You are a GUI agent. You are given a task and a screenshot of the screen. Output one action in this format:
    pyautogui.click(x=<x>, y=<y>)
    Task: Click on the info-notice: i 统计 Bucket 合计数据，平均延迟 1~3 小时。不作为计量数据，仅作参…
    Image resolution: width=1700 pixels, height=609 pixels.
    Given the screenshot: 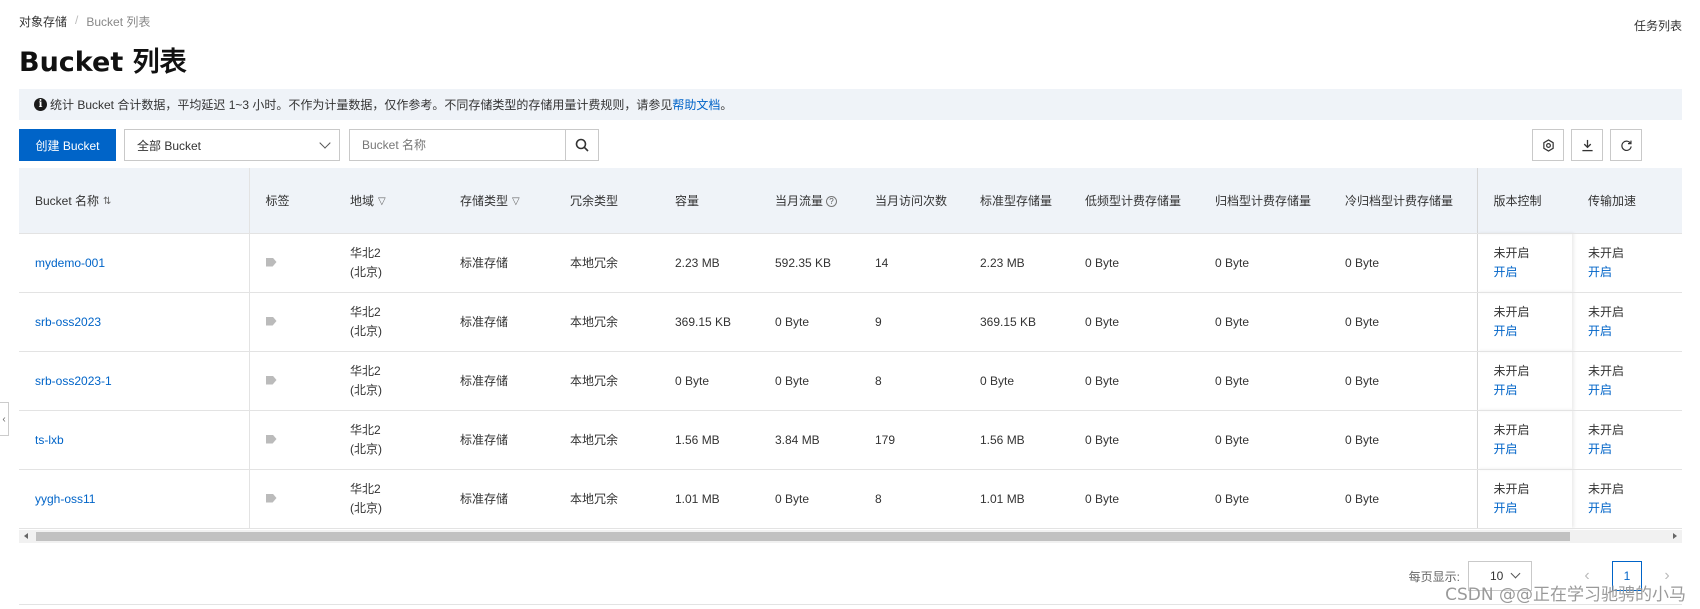 What is the action you would take?
    pyautogui.click(x=850, y=104)
    